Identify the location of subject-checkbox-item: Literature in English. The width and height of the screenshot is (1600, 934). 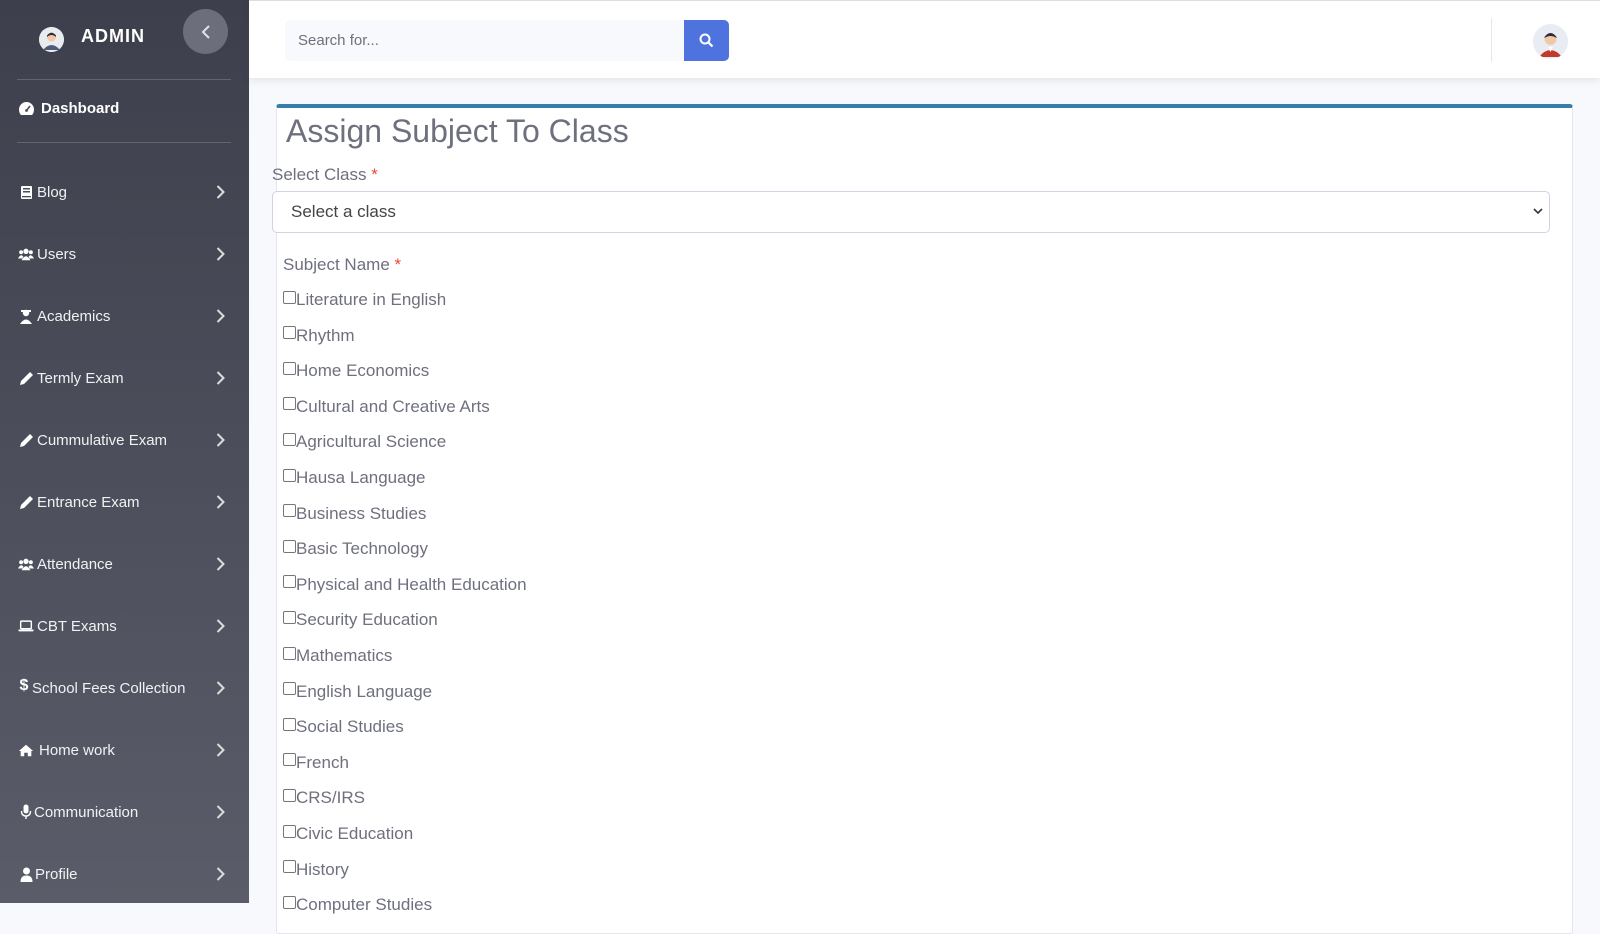
(364, 300).